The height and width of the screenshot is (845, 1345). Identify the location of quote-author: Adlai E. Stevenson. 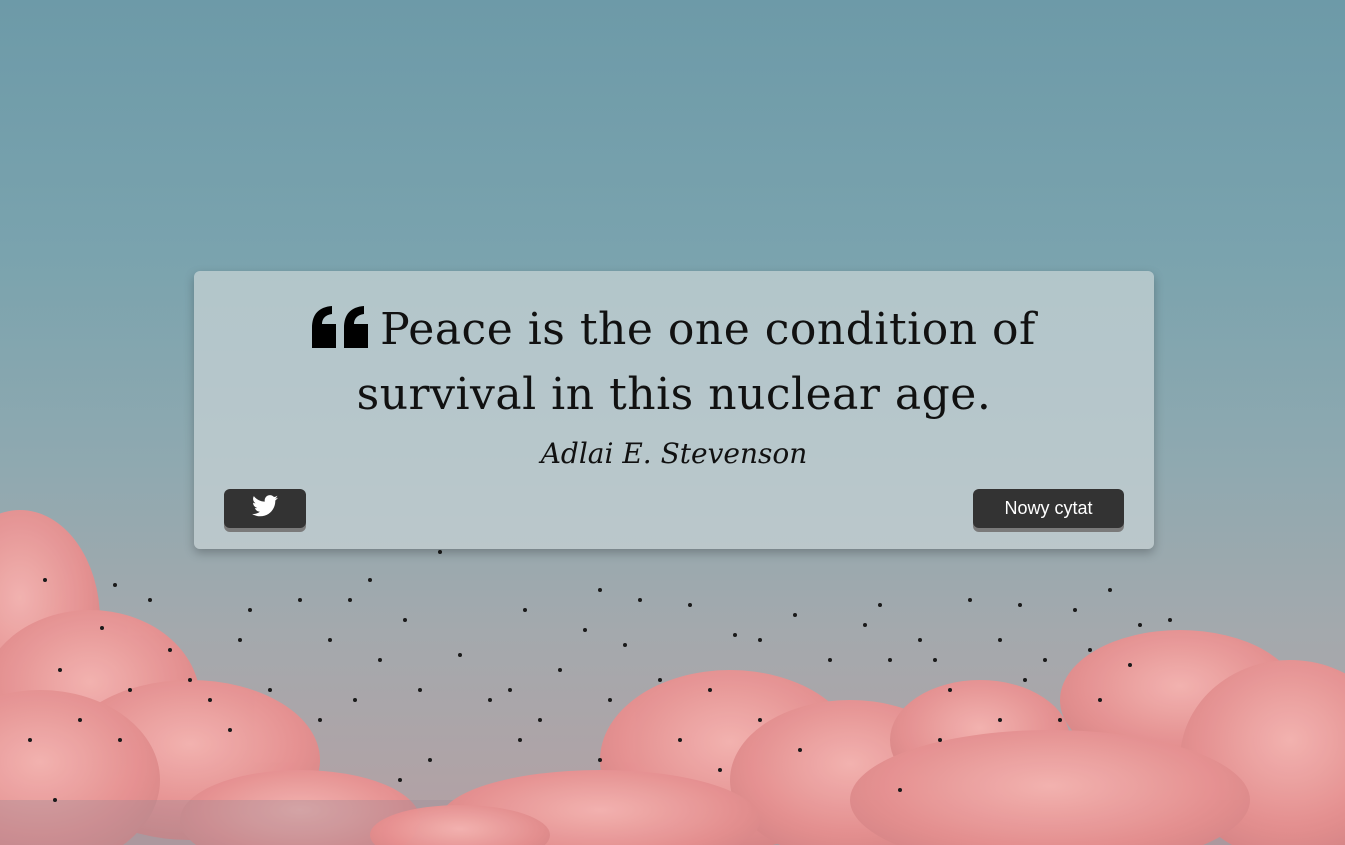
(674, 453).